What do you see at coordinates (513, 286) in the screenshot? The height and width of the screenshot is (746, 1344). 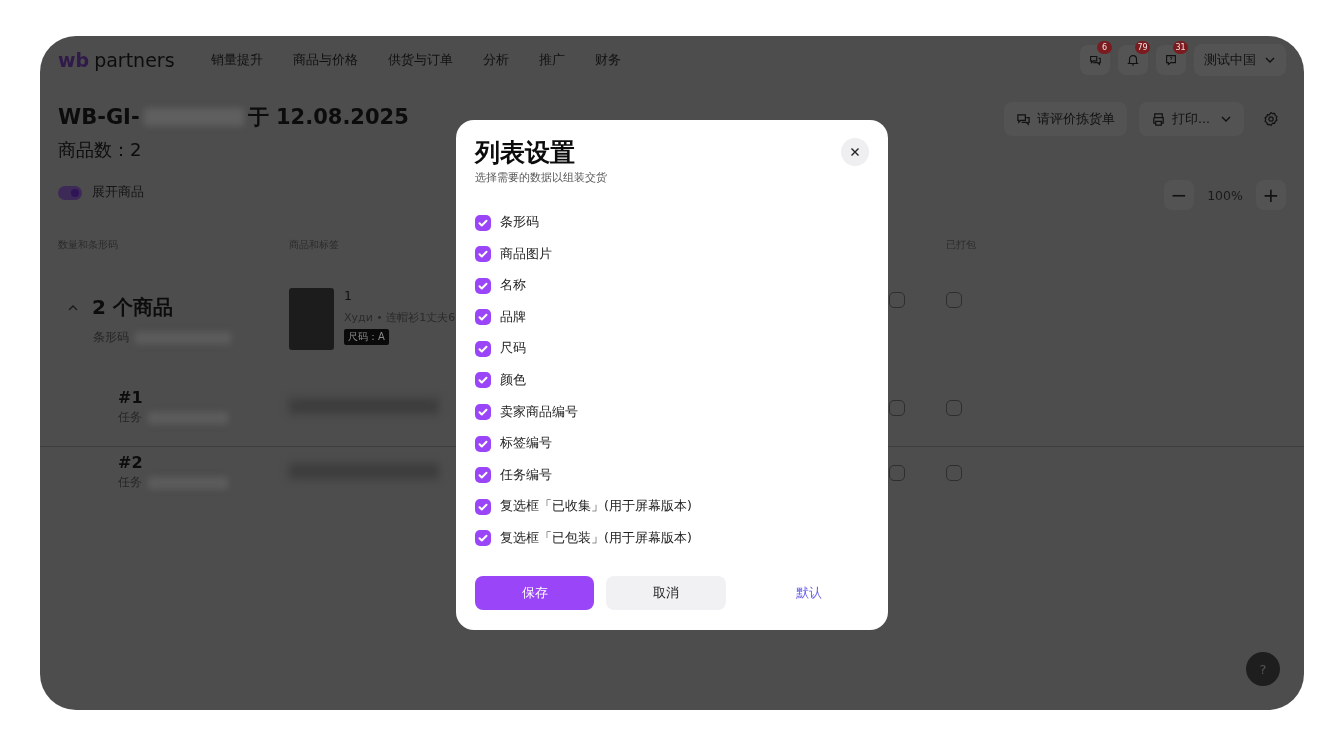 I see `option-label: 名称` at bounding box center [513, 286].